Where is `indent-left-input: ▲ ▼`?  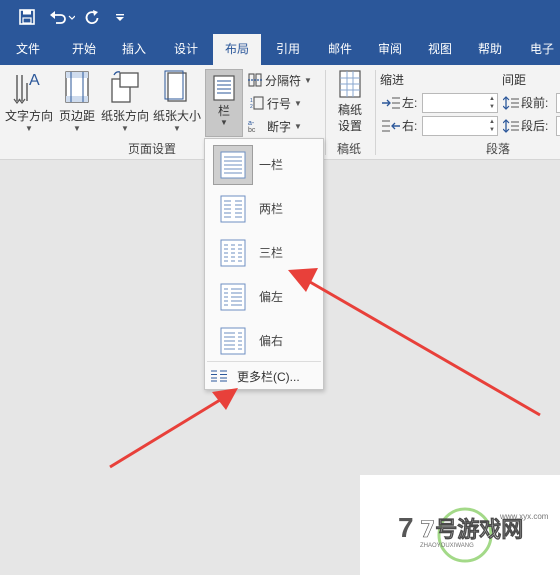
indent-left-input: ▲ ▼ is located at coordinates (460, 103).